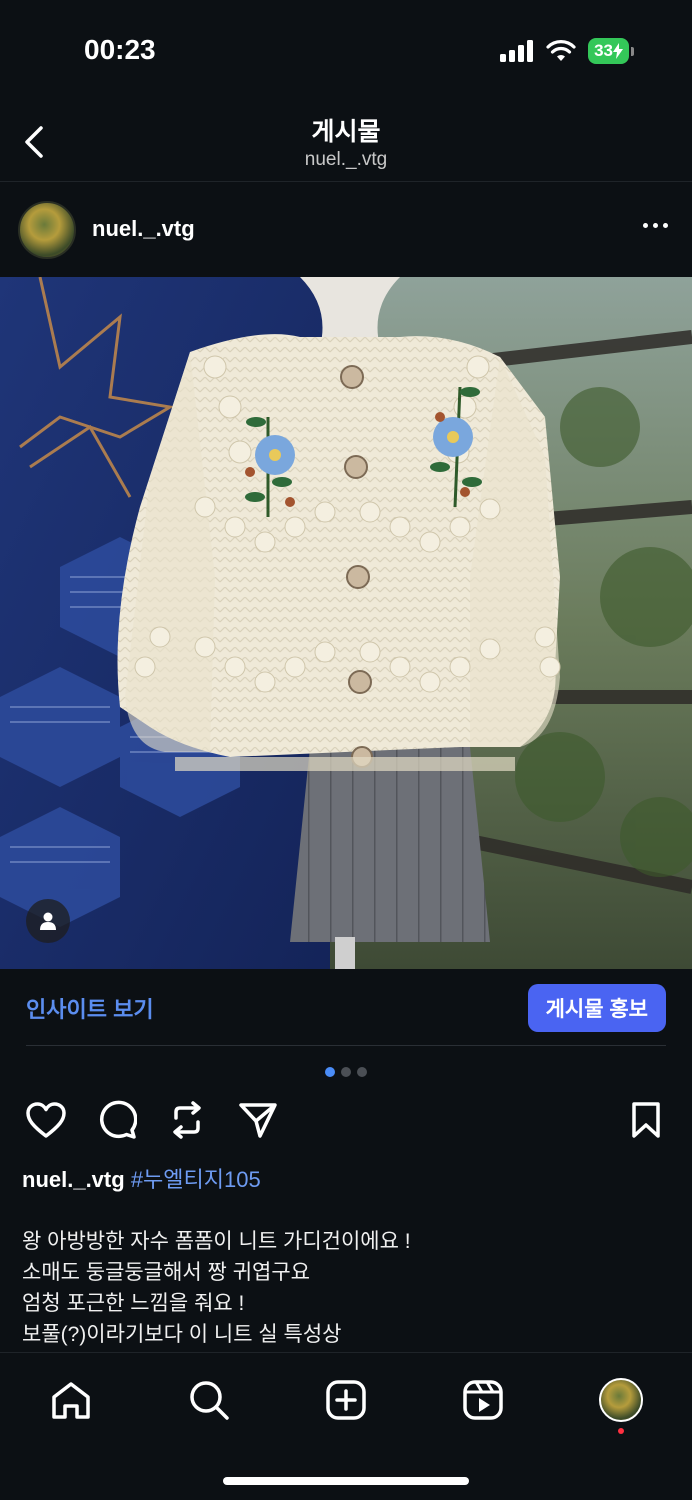 This screenshot has width=692, height=1500. What do you see at coordinates (645, 225) in the screenshot?
I see `more-icon` at bounding box center [645, 225].